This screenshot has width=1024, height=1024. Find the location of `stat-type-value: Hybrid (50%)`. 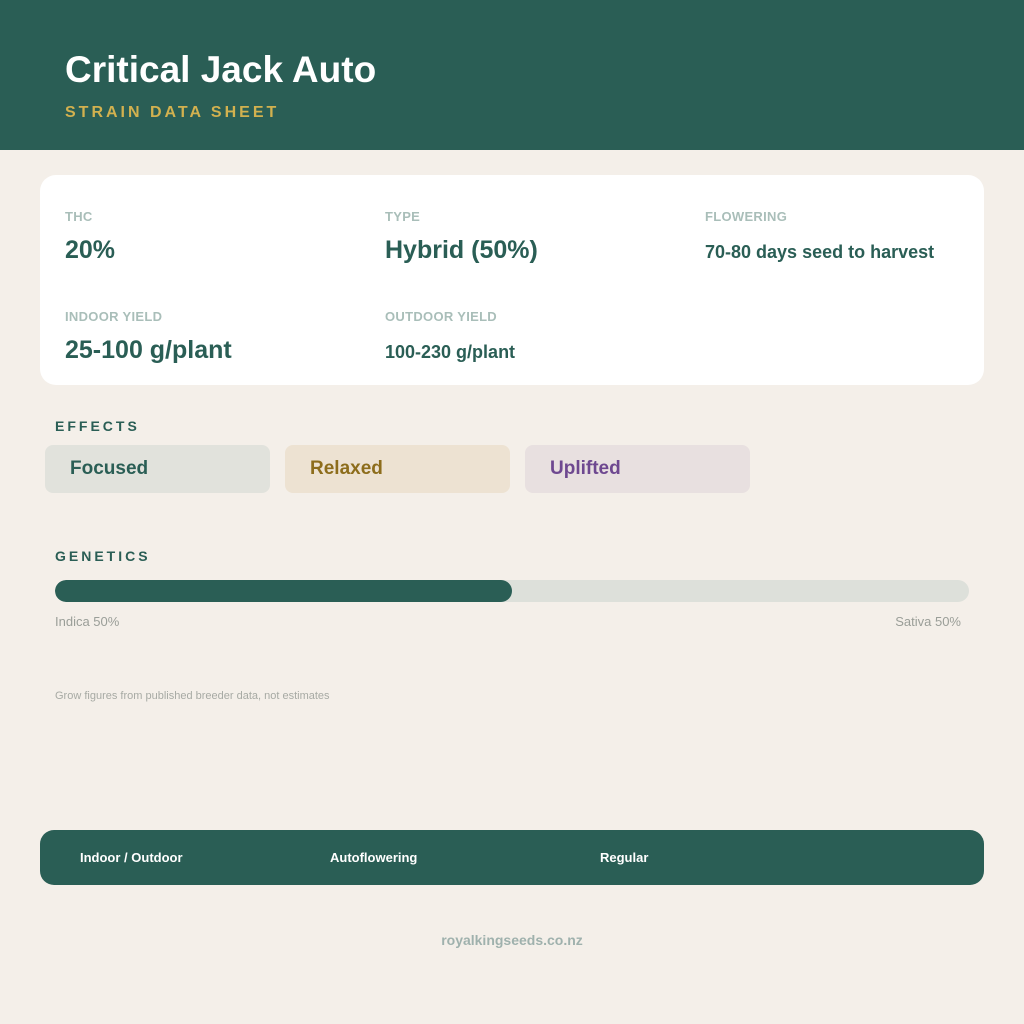

stat-type-value: Hybrid (50%) is located at coordinates (461, 250).